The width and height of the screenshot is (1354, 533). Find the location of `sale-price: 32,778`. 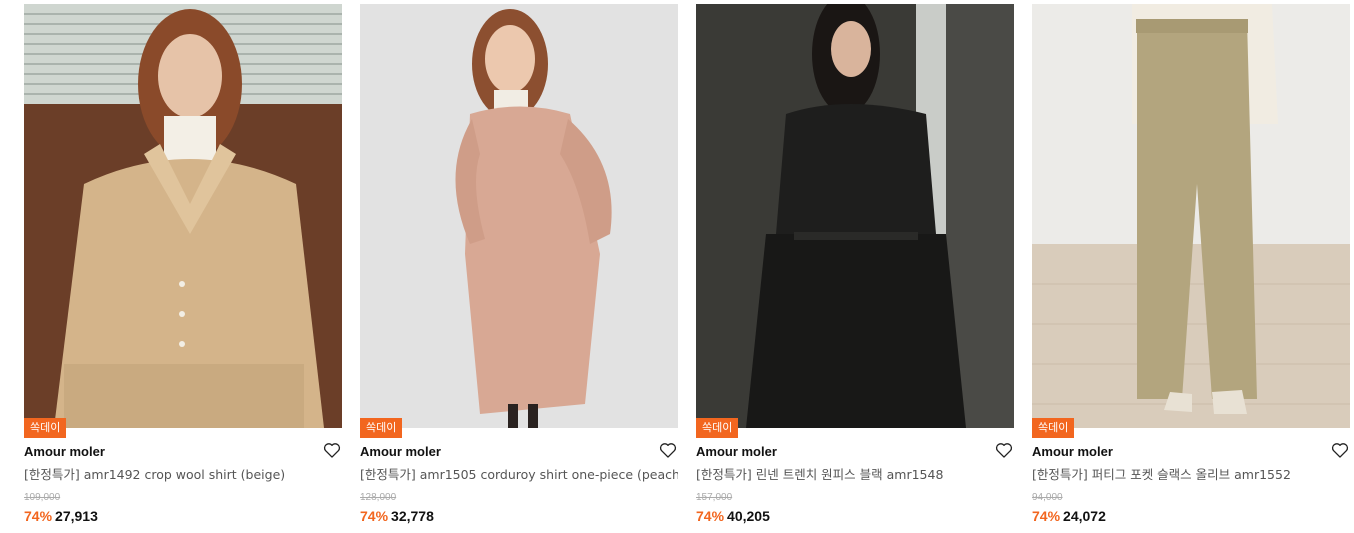

sale-price: 32,778 is located at coordinates (412, 516).